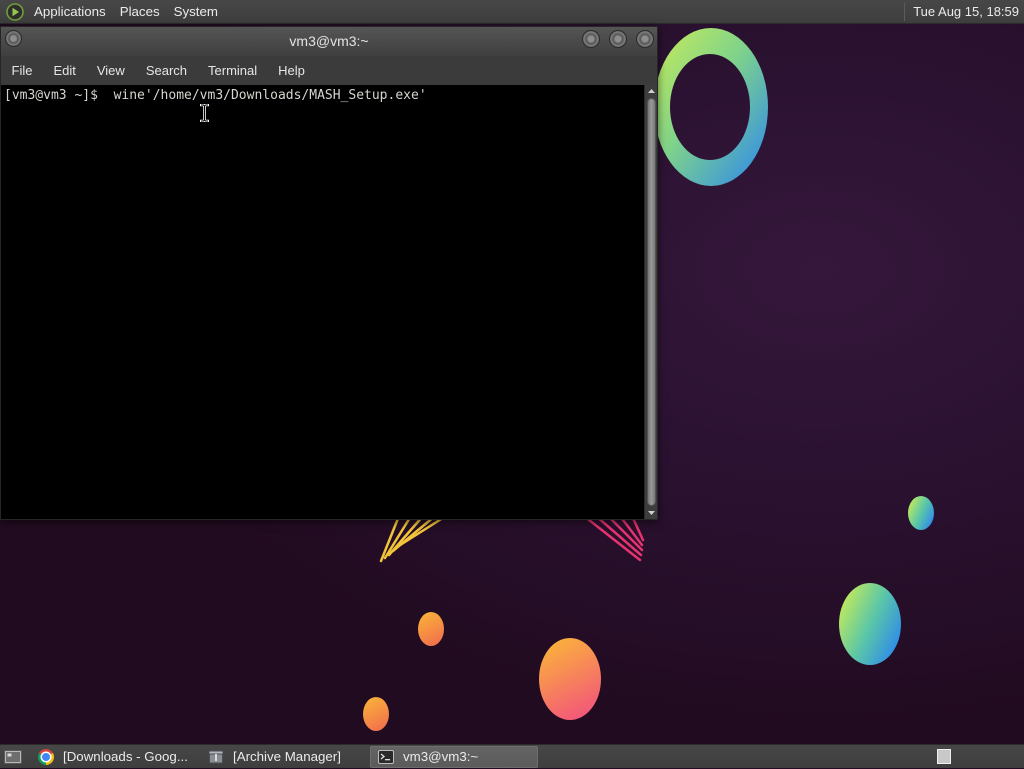  Describe the element at coordinates (216, 757) in the screenshot. I see `archive-manager-icon` at that location.